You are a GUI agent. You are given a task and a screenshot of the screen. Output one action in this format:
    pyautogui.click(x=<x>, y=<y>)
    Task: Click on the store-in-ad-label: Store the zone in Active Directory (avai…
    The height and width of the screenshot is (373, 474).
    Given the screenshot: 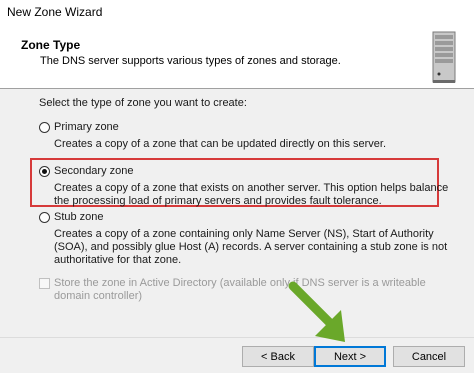 What is the action you would take?
    pyautogui.click(x=240, y=289)
    